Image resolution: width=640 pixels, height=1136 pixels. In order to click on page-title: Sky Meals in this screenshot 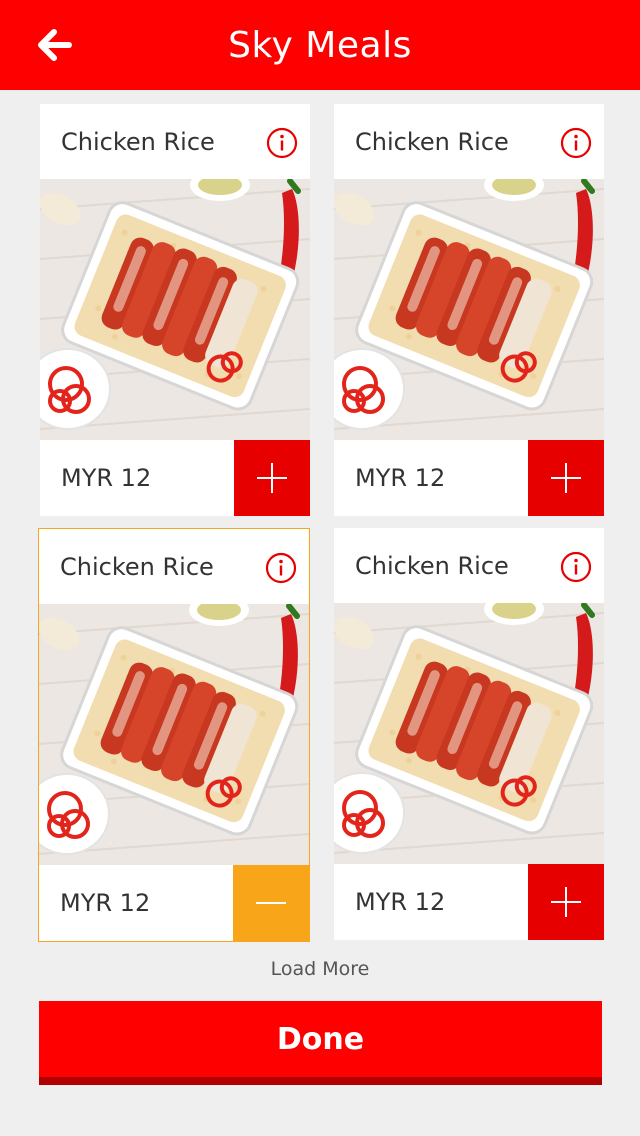, I will do `click(320, 45)`.